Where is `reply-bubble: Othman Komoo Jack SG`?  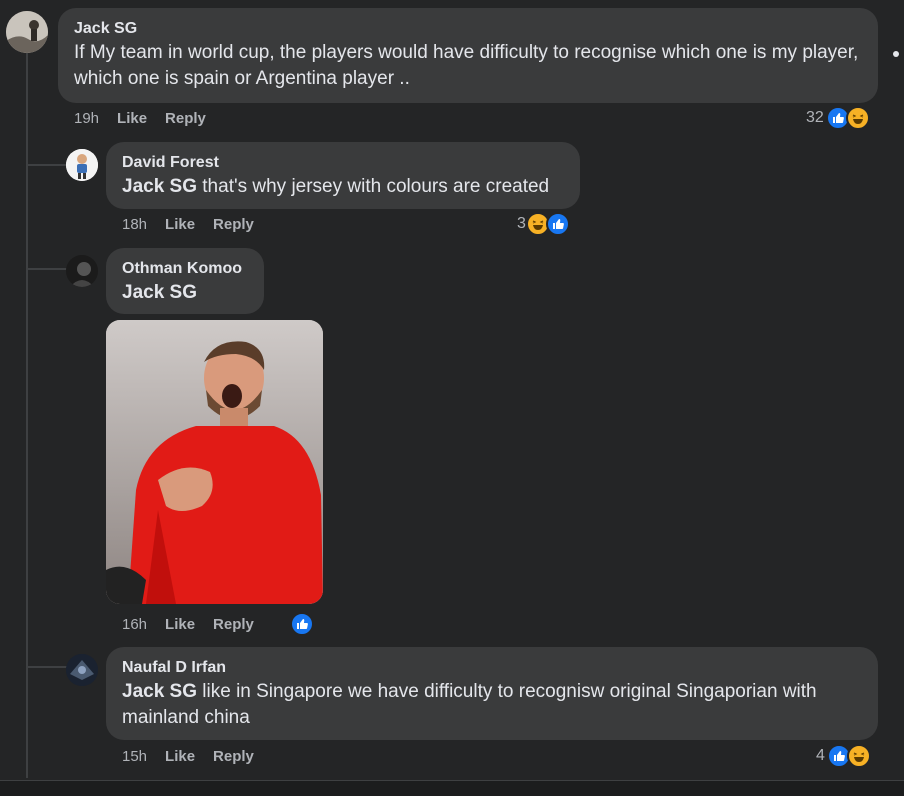
reply-bubble: Othman Komoo Jack SG is located at coordinates (185, 281).